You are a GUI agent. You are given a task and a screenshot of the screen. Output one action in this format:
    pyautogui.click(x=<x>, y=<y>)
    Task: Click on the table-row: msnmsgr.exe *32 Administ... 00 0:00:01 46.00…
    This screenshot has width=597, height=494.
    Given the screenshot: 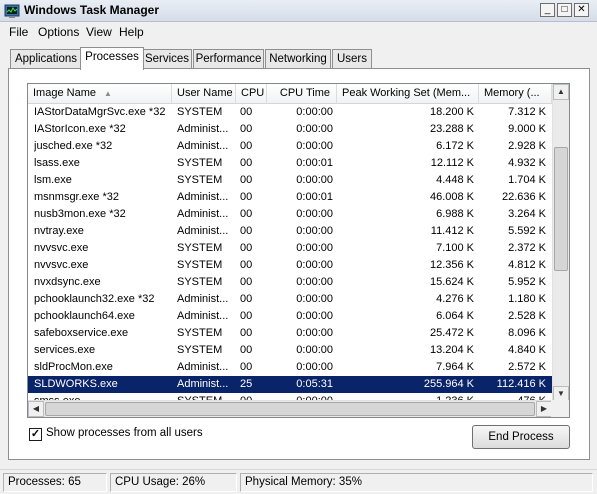 What is the action you would take?
    pyautogui.click(x=290, y=197)
    